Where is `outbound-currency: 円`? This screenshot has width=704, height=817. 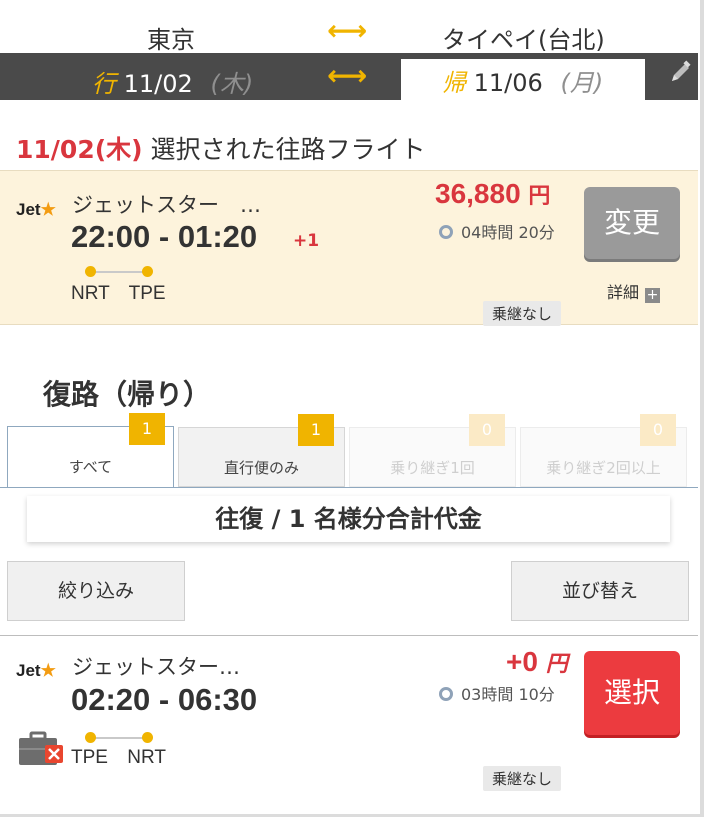 outbound-currency: 円 is located at coordinates (539, 195).